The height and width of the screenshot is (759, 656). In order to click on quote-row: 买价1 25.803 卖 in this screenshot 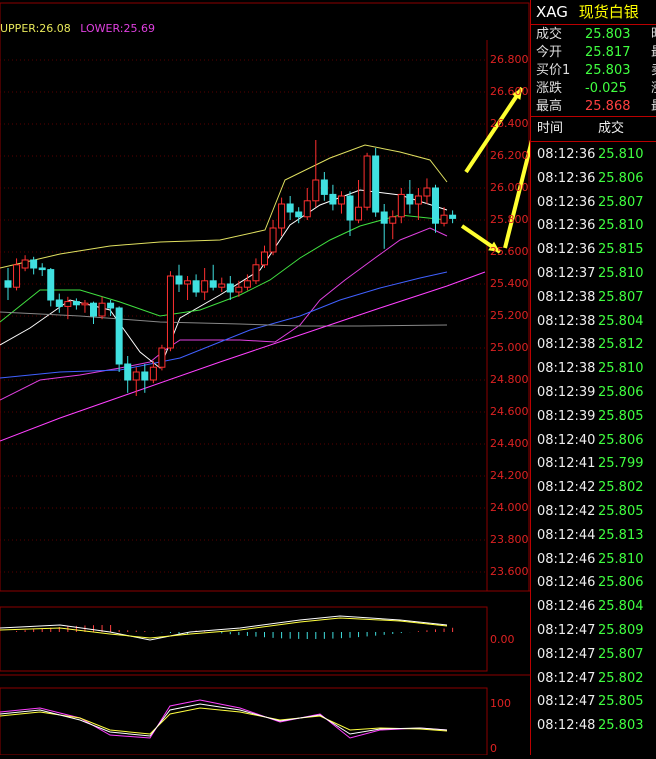, I will do `click(593, 70)`.